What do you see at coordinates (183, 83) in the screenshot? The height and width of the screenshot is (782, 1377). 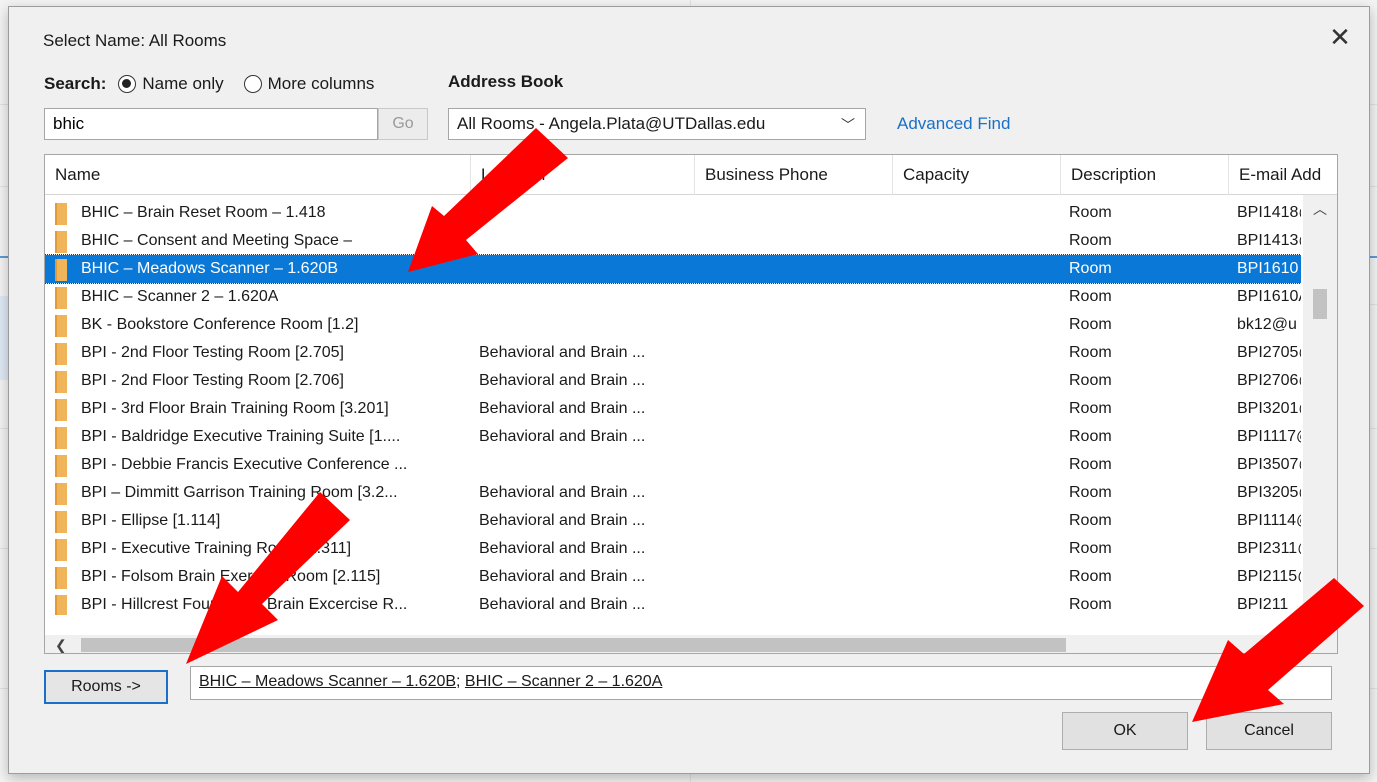 I see `radio-name-only-label: Name only` at bounding box center [183, 83].